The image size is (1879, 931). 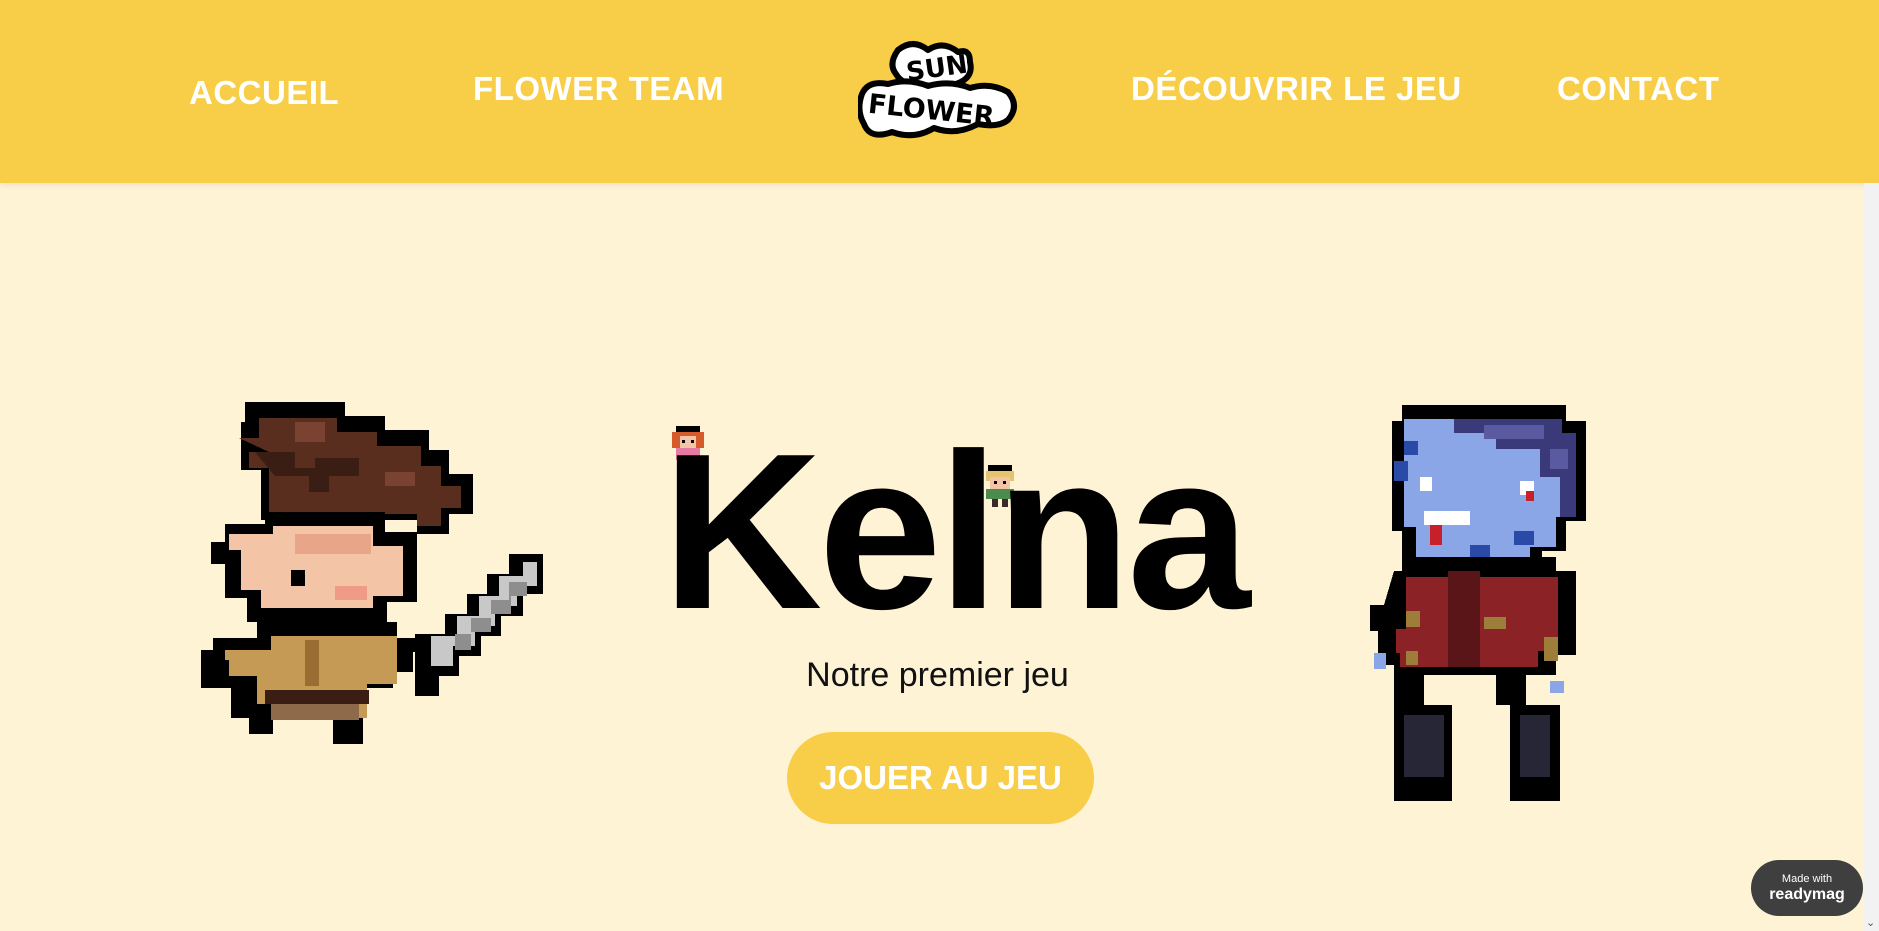 What do you see at coordinates (1478, 603) in the screenshot?
I see `zombie-character` at bounding box center [1478, 603].